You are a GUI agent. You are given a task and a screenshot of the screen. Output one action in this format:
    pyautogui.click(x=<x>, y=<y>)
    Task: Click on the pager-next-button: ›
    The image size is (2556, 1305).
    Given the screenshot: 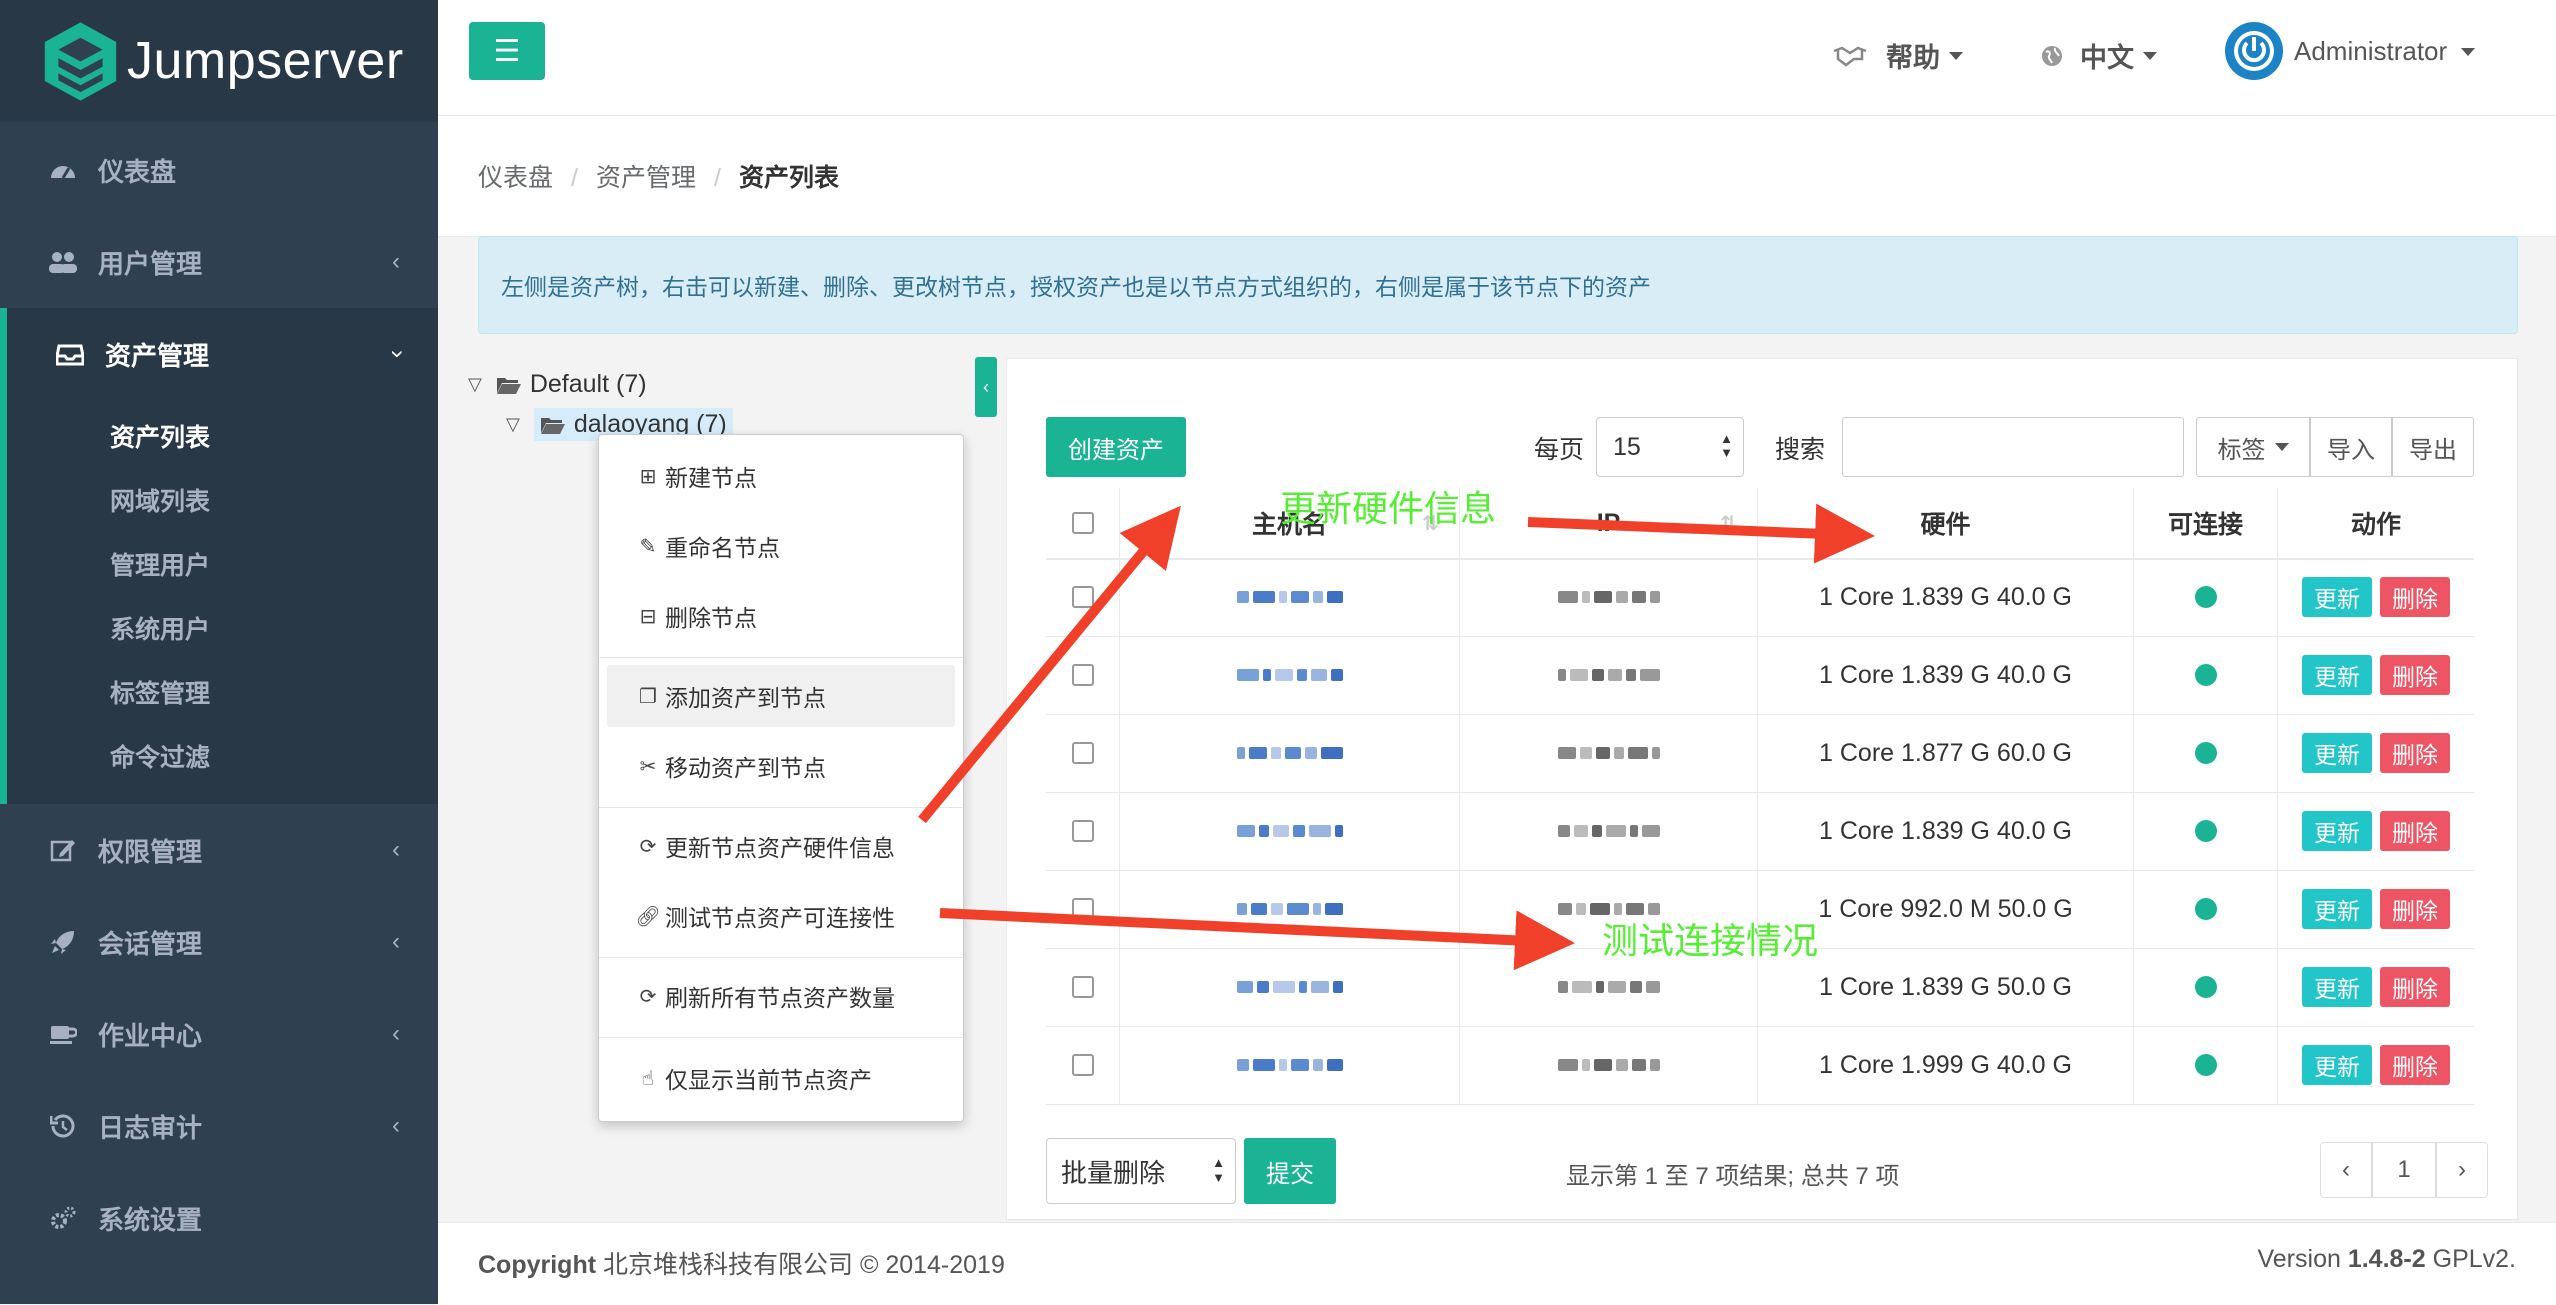 What is the action you would take?
    pyautogui.click(x=2462, y=1170)
    